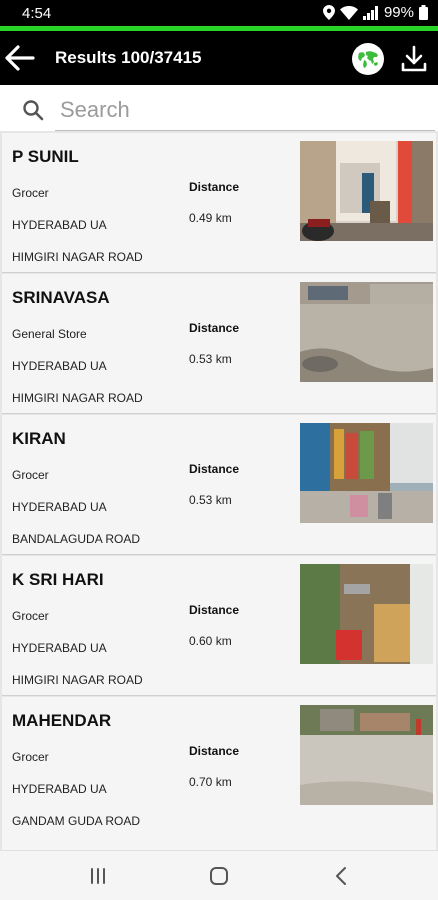 The image size is (438, 900). Describe the element at coordinates (210, 782) in the screenshot. I see `distance-value: 0.70 km` at that location.